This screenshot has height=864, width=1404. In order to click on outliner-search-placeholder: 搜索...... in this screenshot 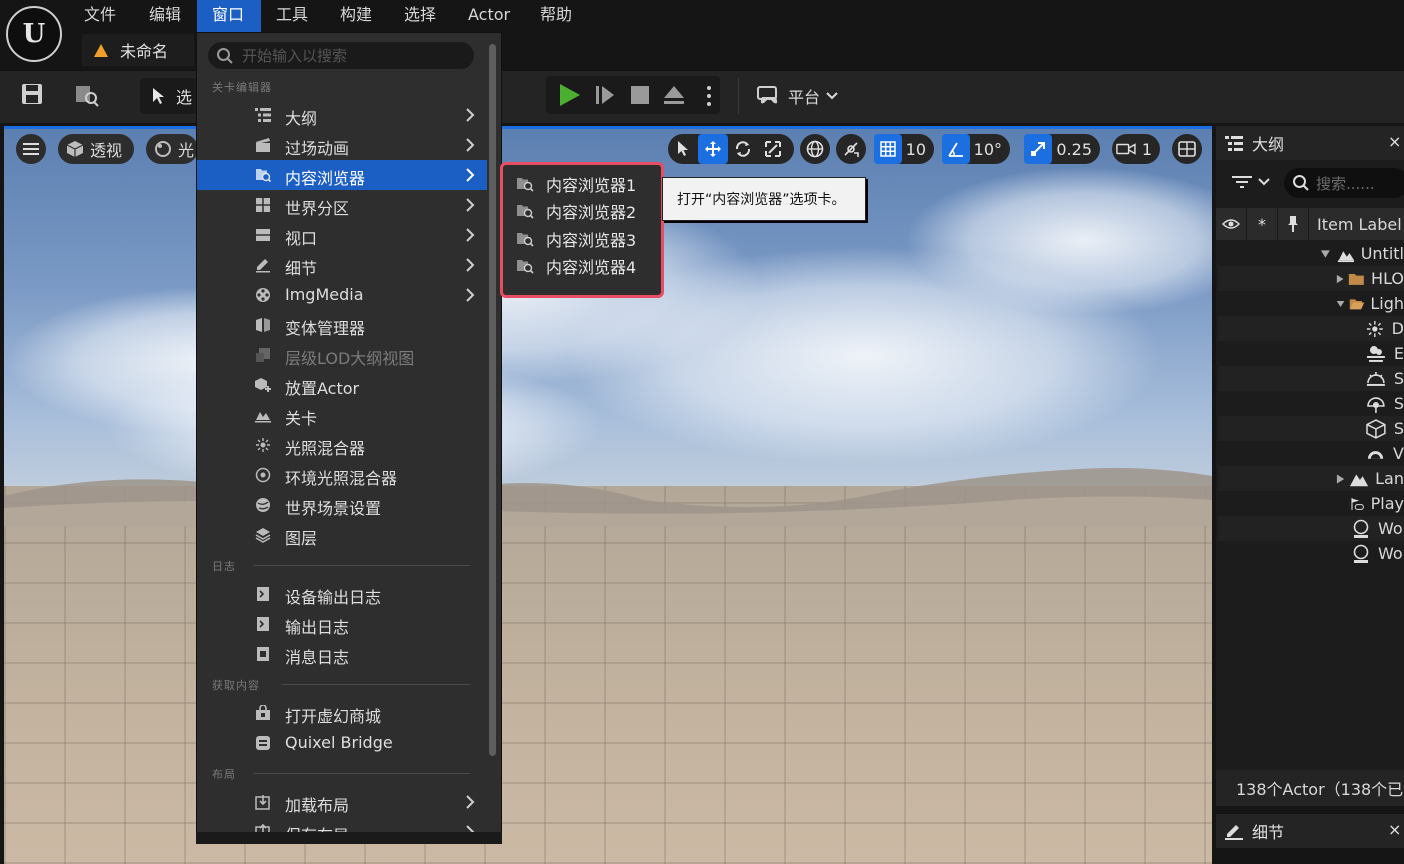, I will do `click(1345, 183)`.